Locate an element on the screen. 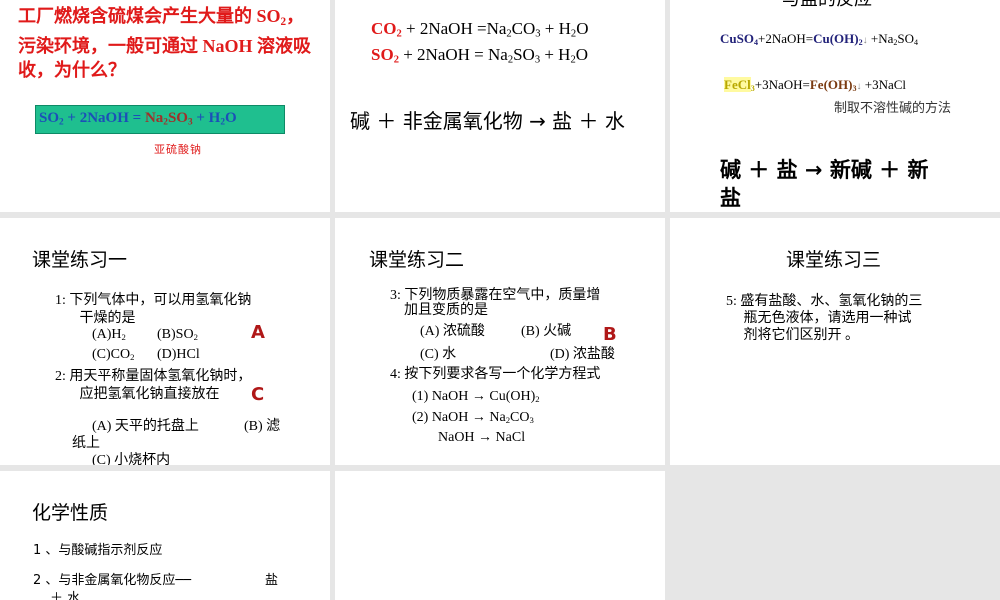 This screenshot has width=1000, height=600. t: + 2NaOH =Na is located at coordinates (454, 28).